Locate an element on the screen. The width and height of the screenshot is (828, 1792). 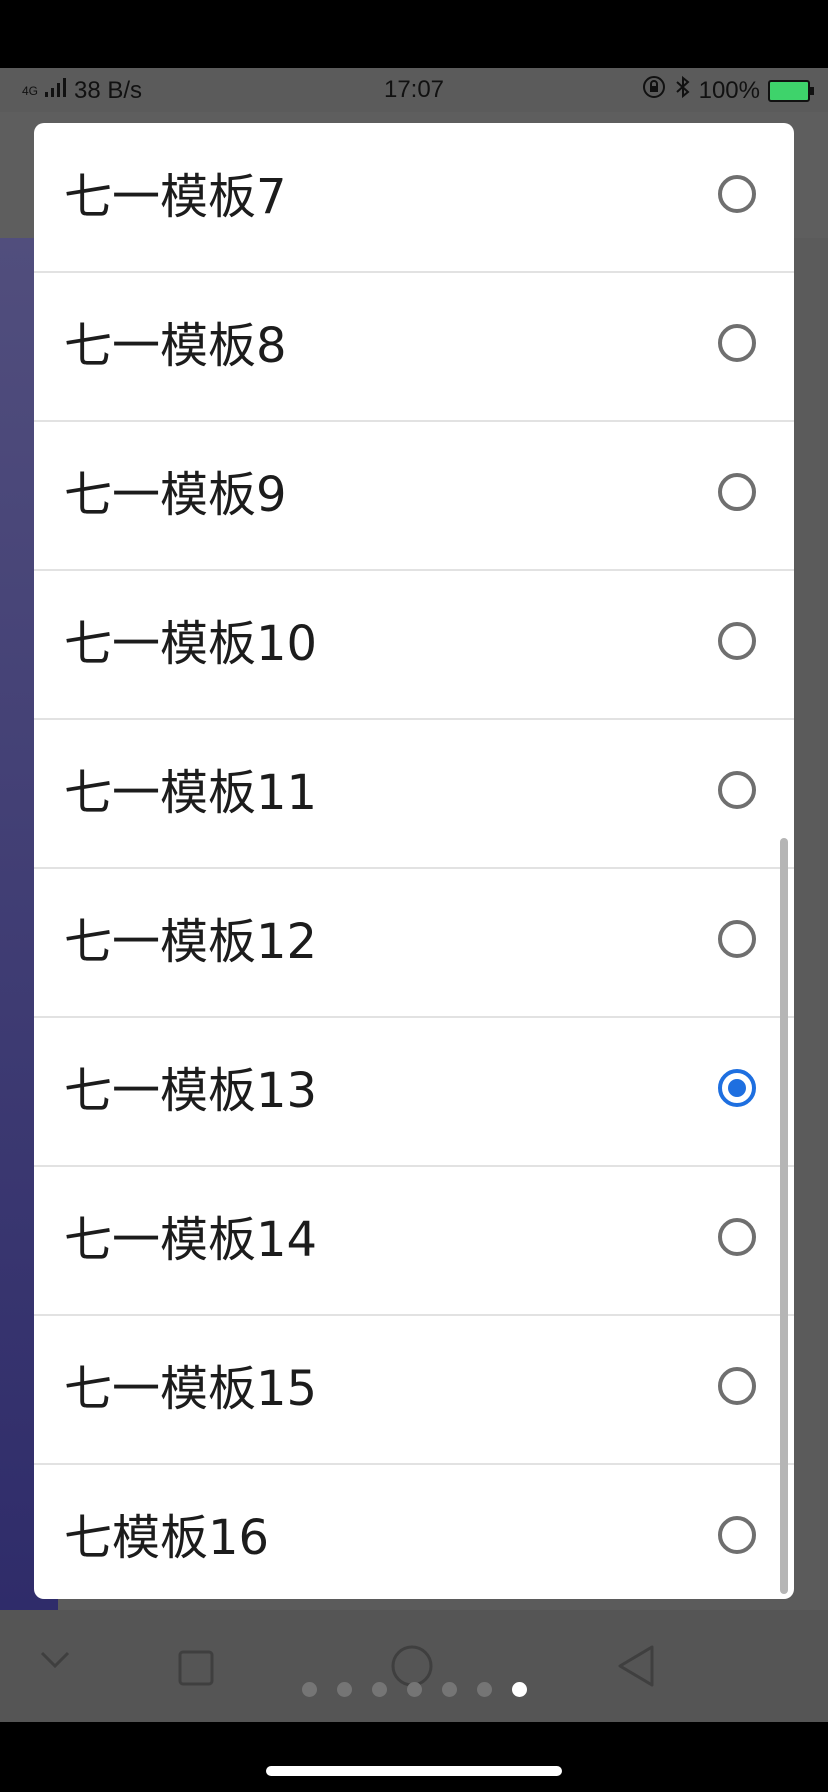
battery-percent: 100% is located at coordinates (729, 90).